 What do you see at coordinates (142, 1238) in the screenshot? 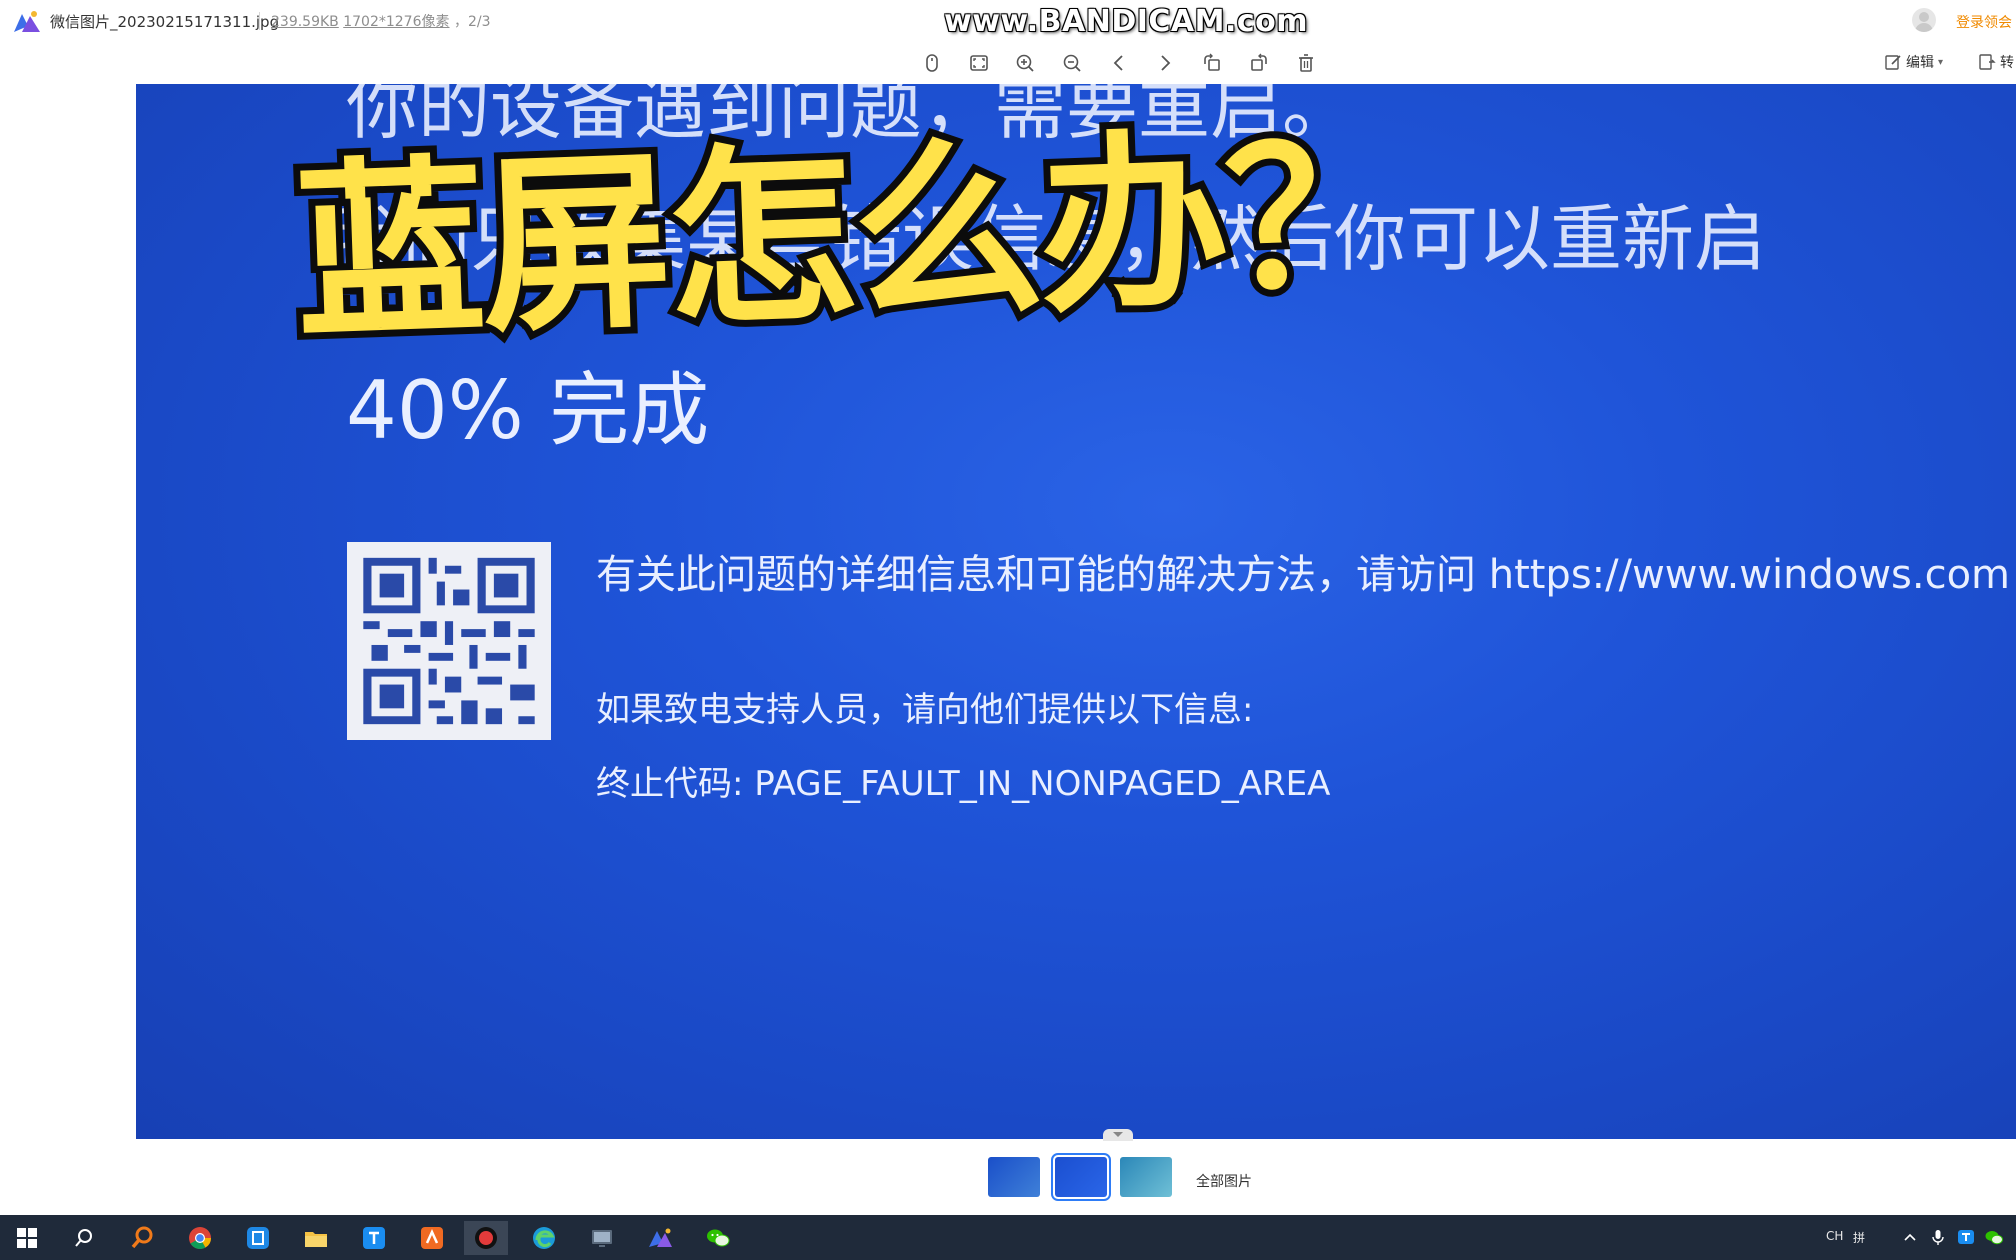
I see `magnifier-app-icon` at bounding box center [142, 1238].